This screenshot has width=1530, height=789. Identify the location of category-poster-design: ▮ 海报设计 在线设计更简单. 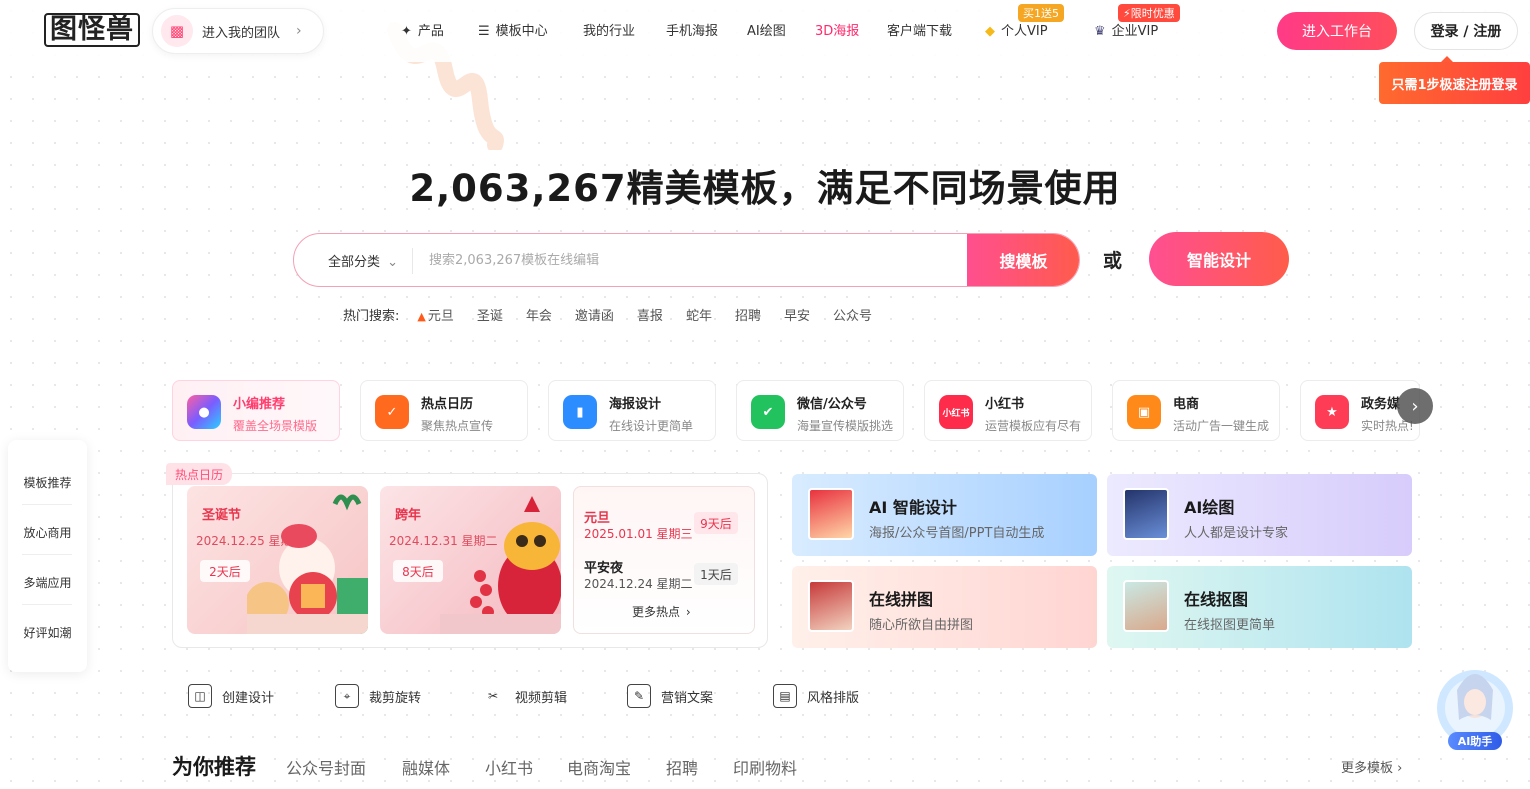
(632, 410).